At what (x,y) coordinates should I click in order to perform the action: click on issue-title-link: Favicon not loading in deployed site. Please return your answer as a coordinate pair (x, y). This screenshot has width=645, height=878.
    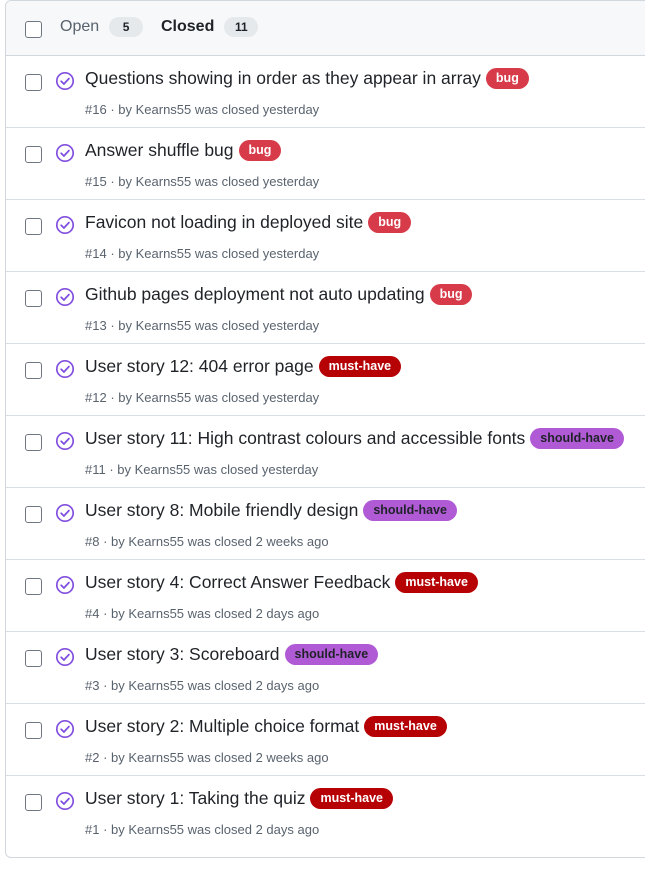
    Looking at the image, I should click on (224, 222).